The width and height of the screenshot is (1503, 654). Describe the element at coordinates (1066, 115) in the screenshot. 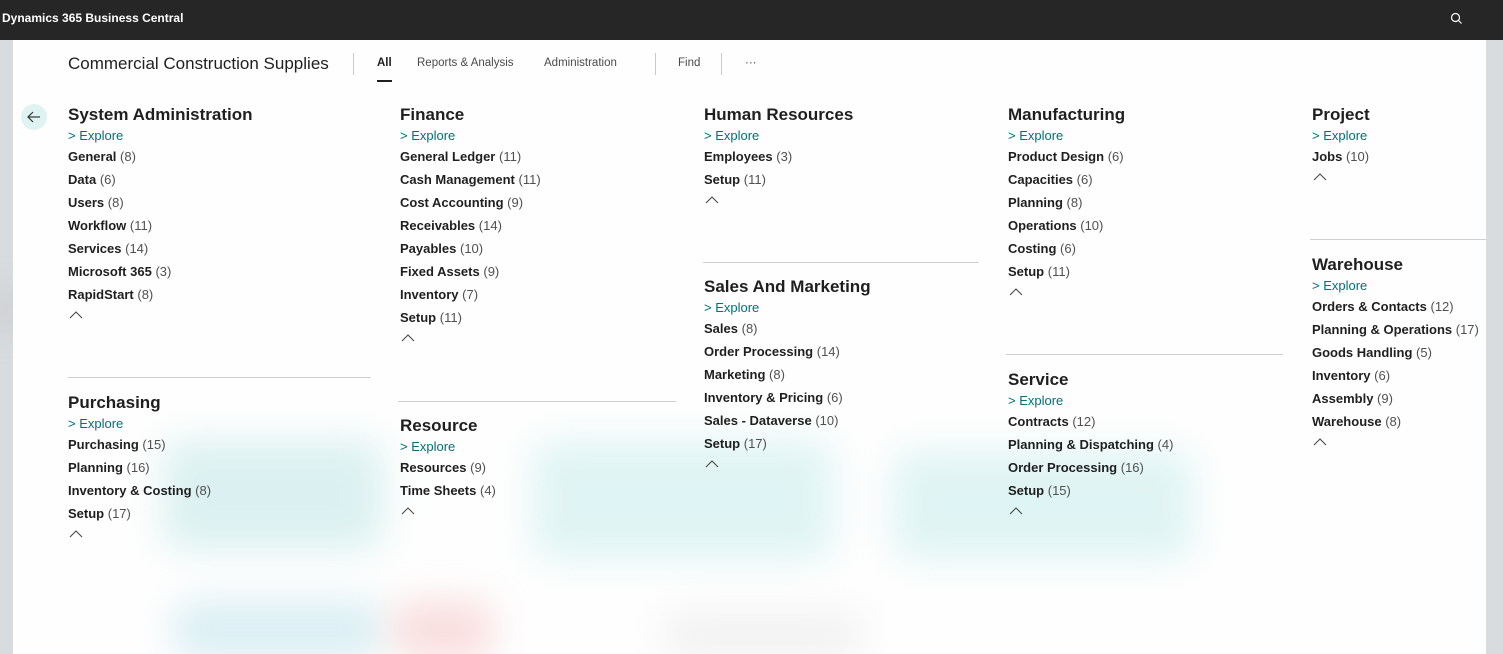

I see `group-title: Manufacturing` at that location.